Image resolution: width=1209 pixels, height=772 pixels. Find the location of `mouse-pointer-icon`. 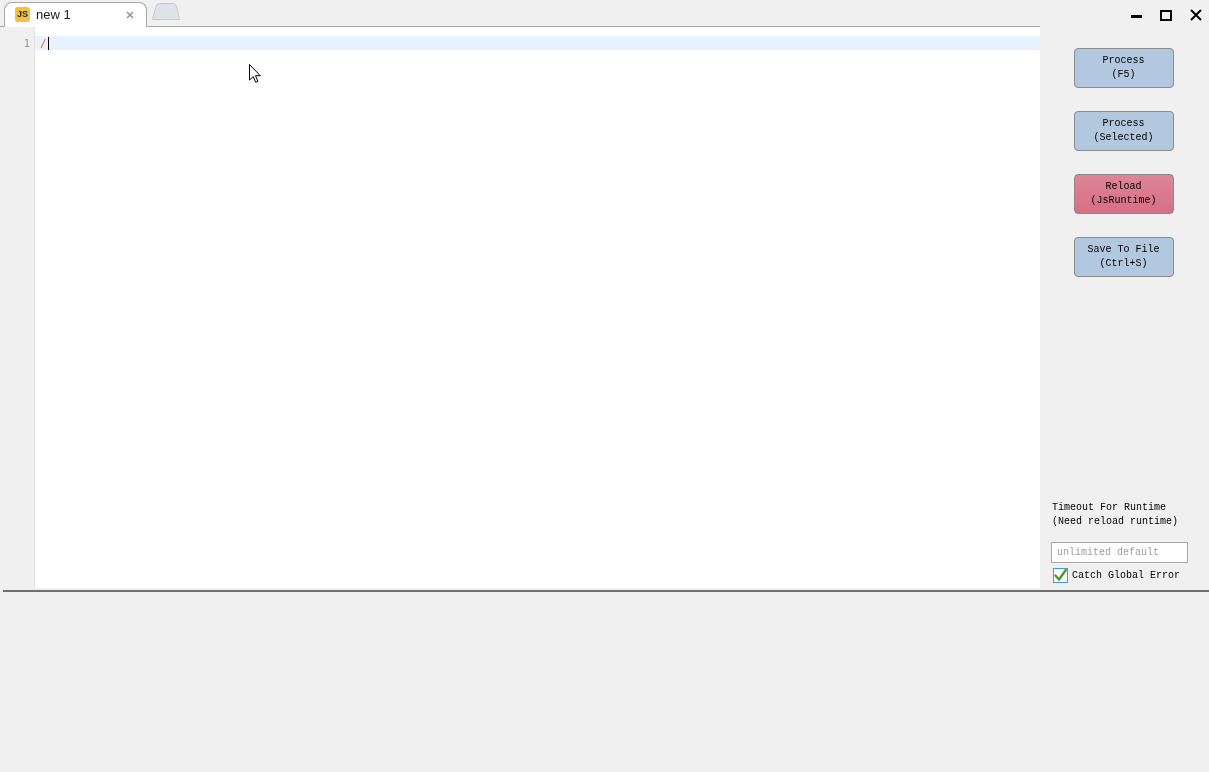

mouse-pointer-icon is located at coordinates (255, 73).